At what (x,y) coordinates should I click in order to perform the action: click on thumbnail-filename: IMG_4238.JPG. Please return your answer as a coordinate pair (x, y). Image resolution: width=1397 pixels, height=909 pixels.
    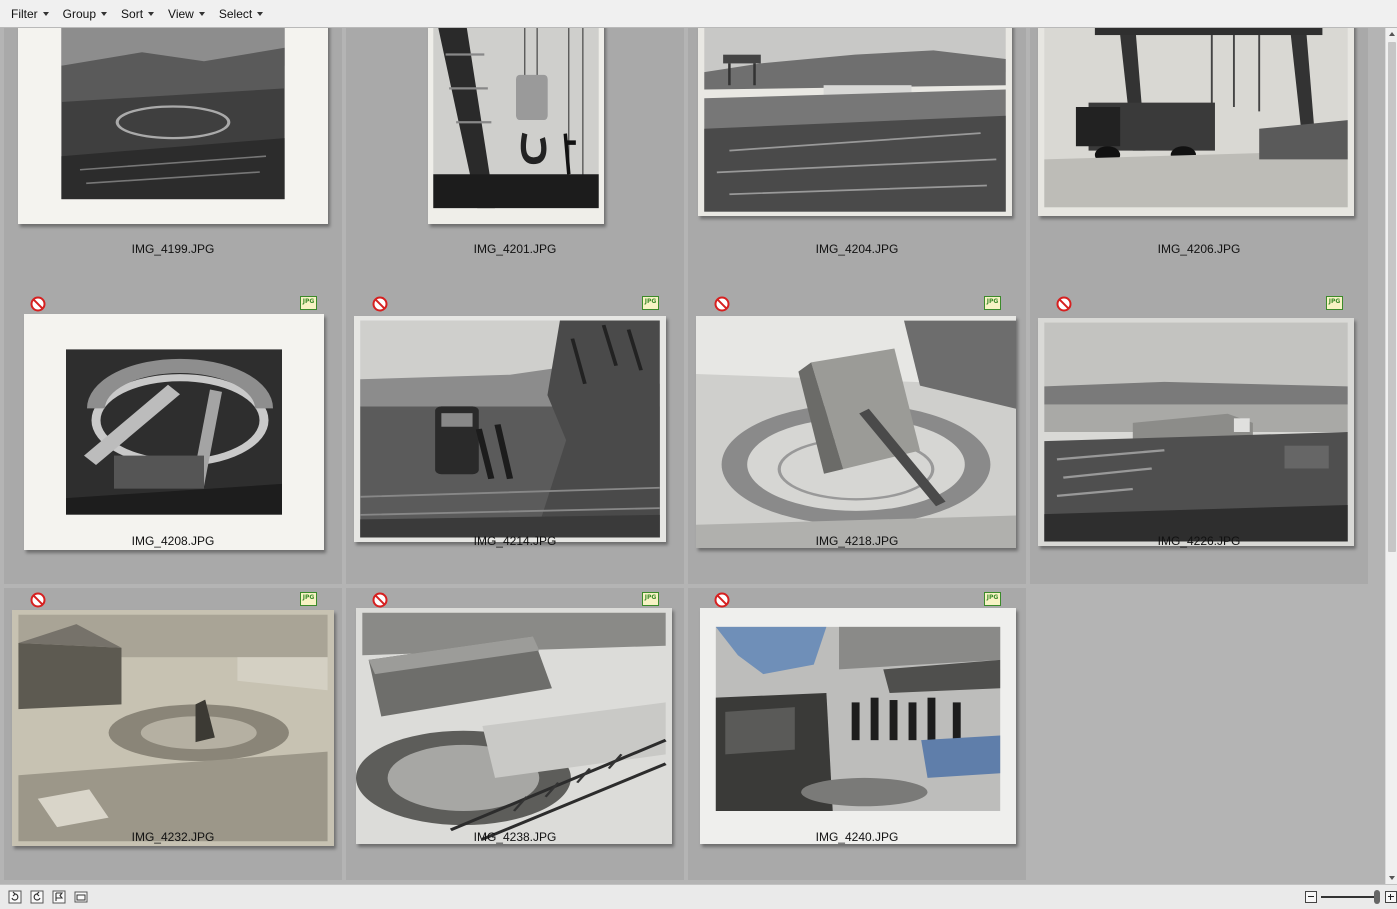
    Looking at the image, I should click on (515, 837).